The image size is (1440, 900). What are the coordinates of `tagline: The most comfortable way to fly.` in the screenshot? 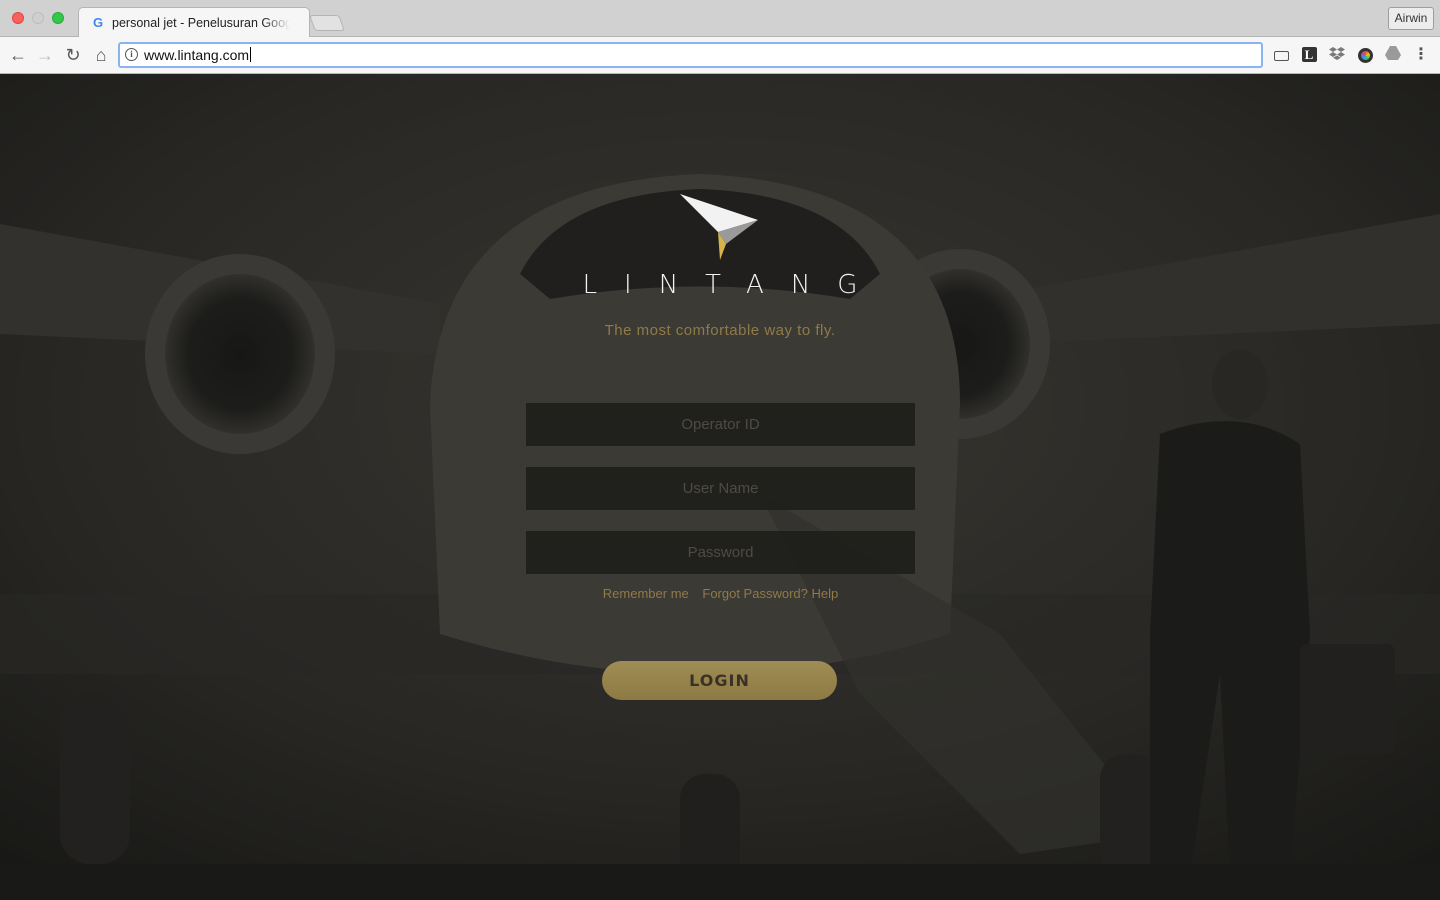 It's located at (720, 330).